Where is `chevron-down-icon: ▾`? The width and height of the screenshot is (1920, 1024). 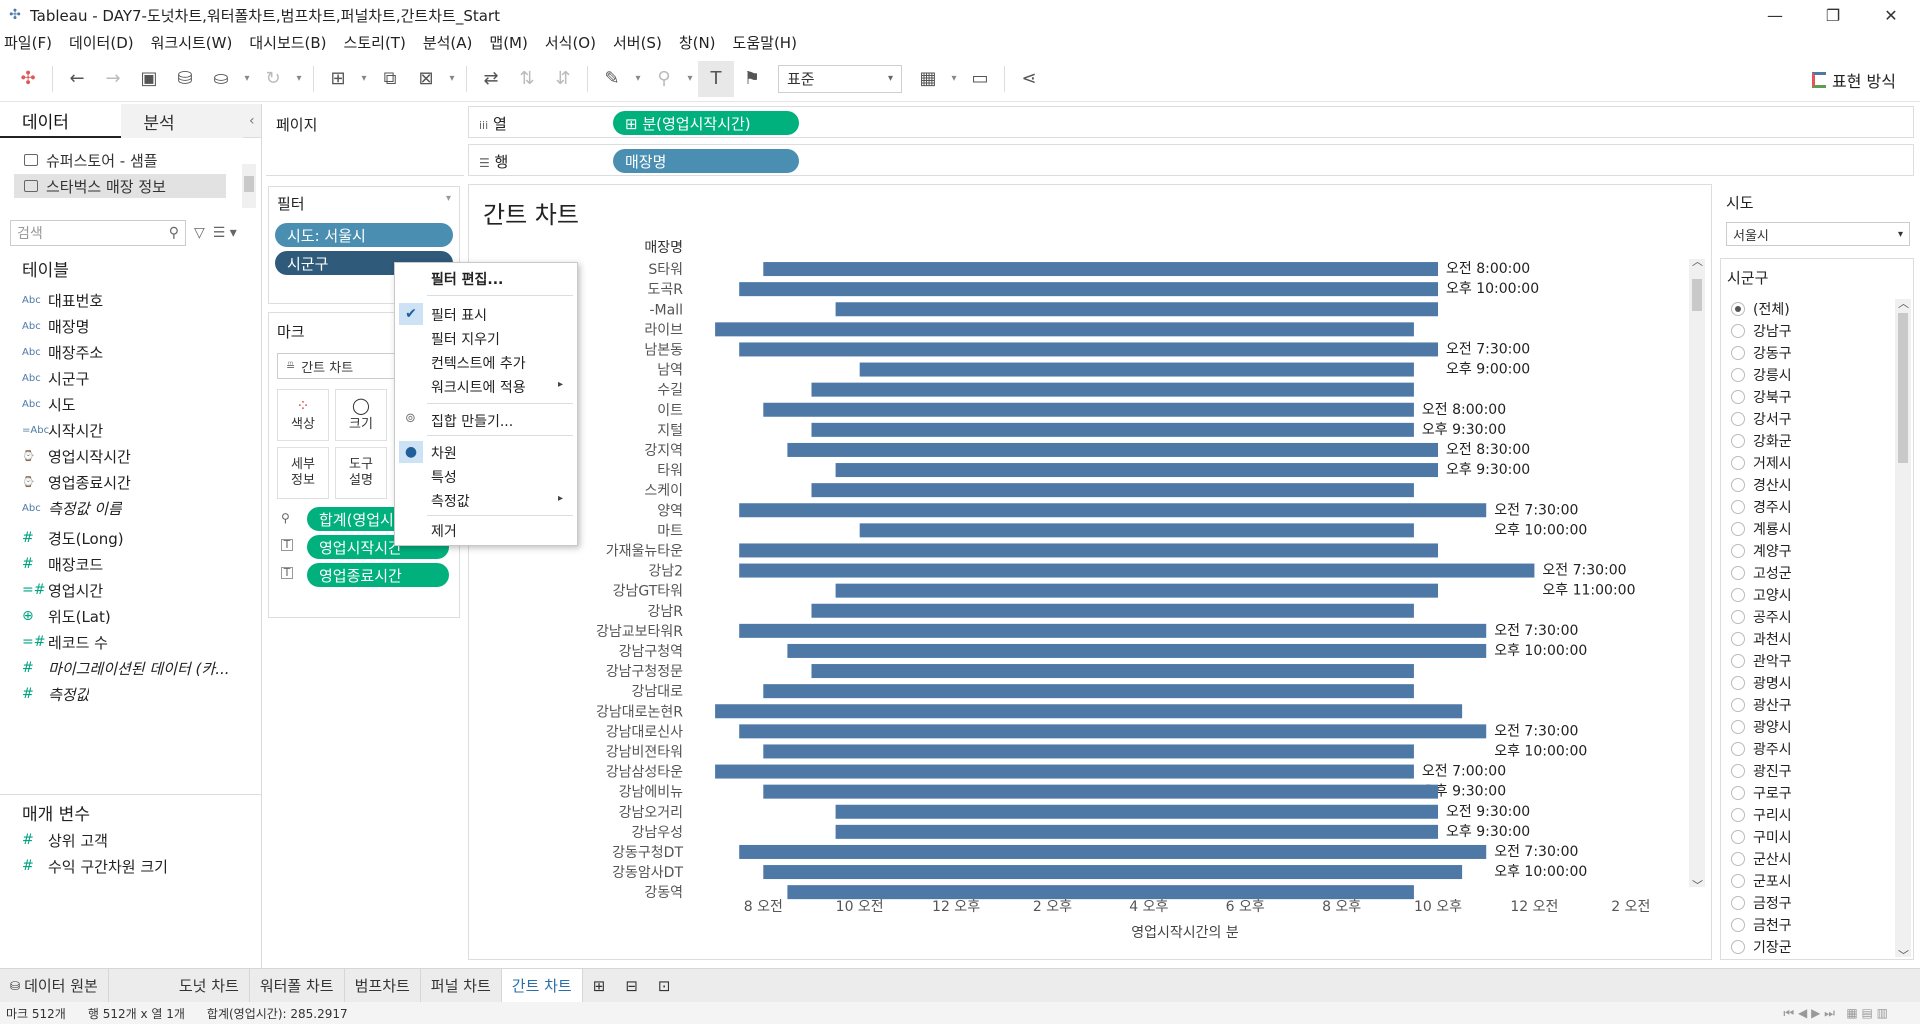
chevron-down-icon: ▾ is located at coordinates (448, 203).